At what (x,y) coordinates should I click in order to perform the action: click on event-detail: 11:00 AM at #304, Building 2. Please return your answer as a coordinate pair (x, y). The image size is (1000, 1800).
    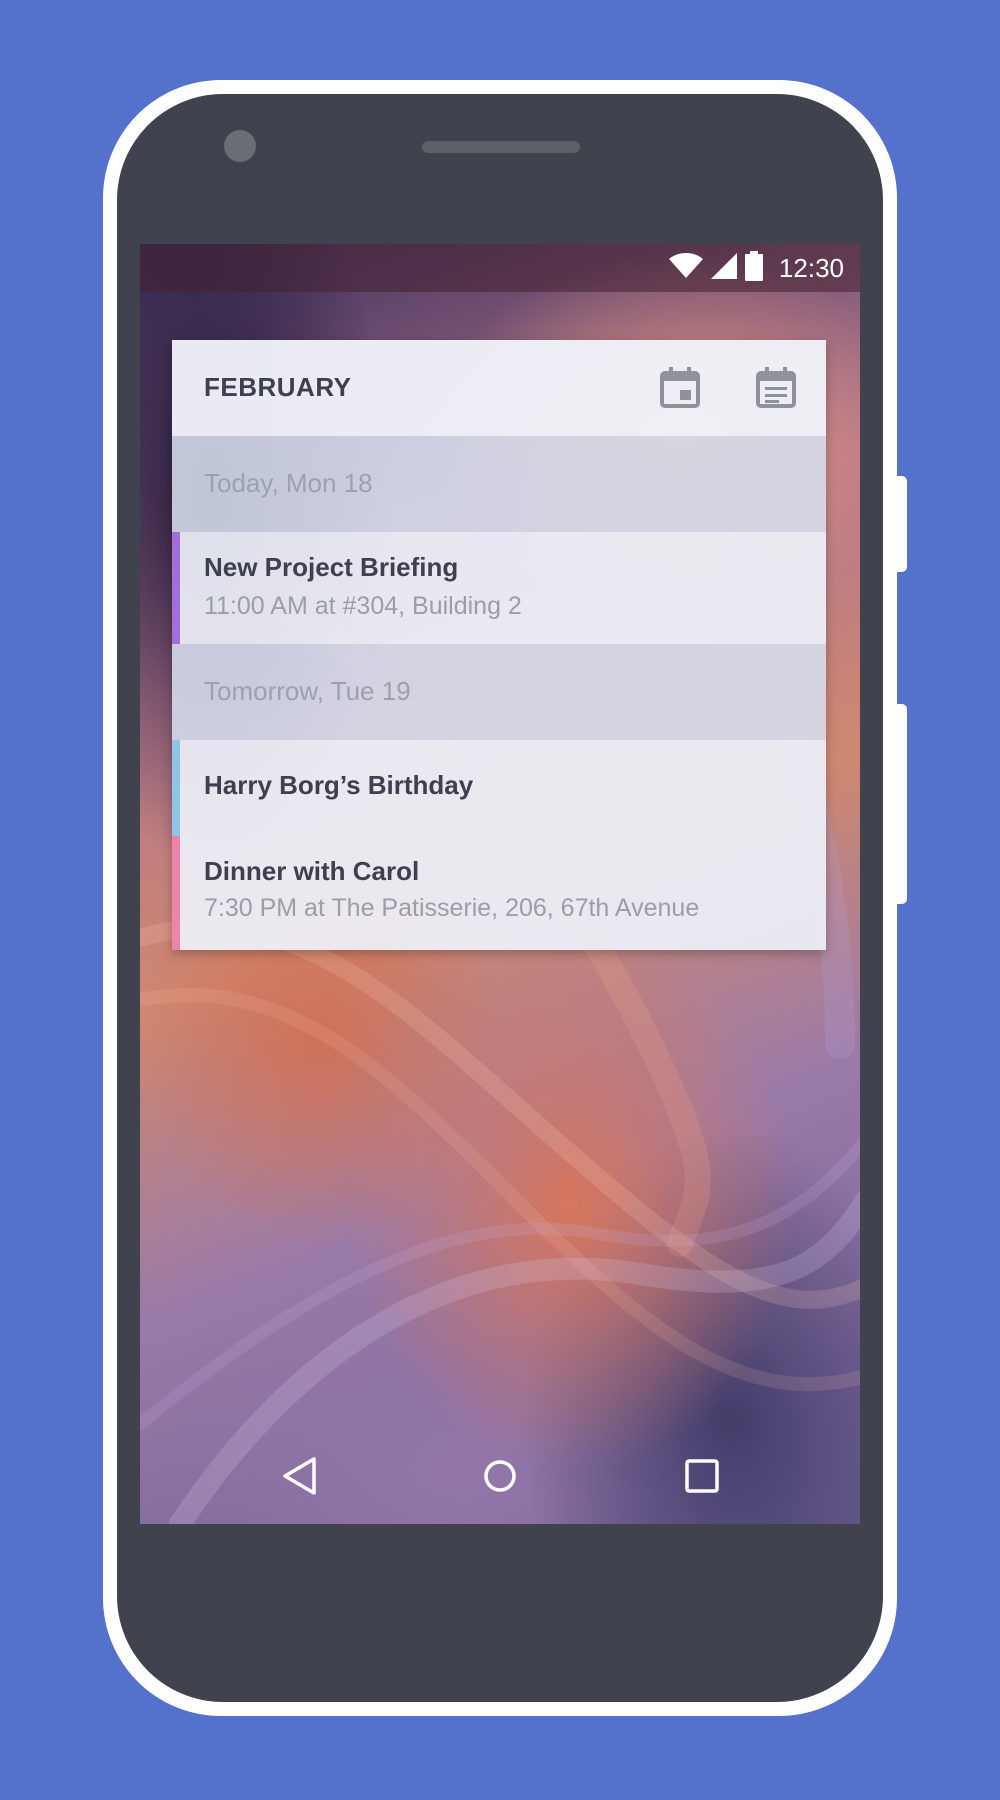
    Looking at the image, I should click on (363, 606).